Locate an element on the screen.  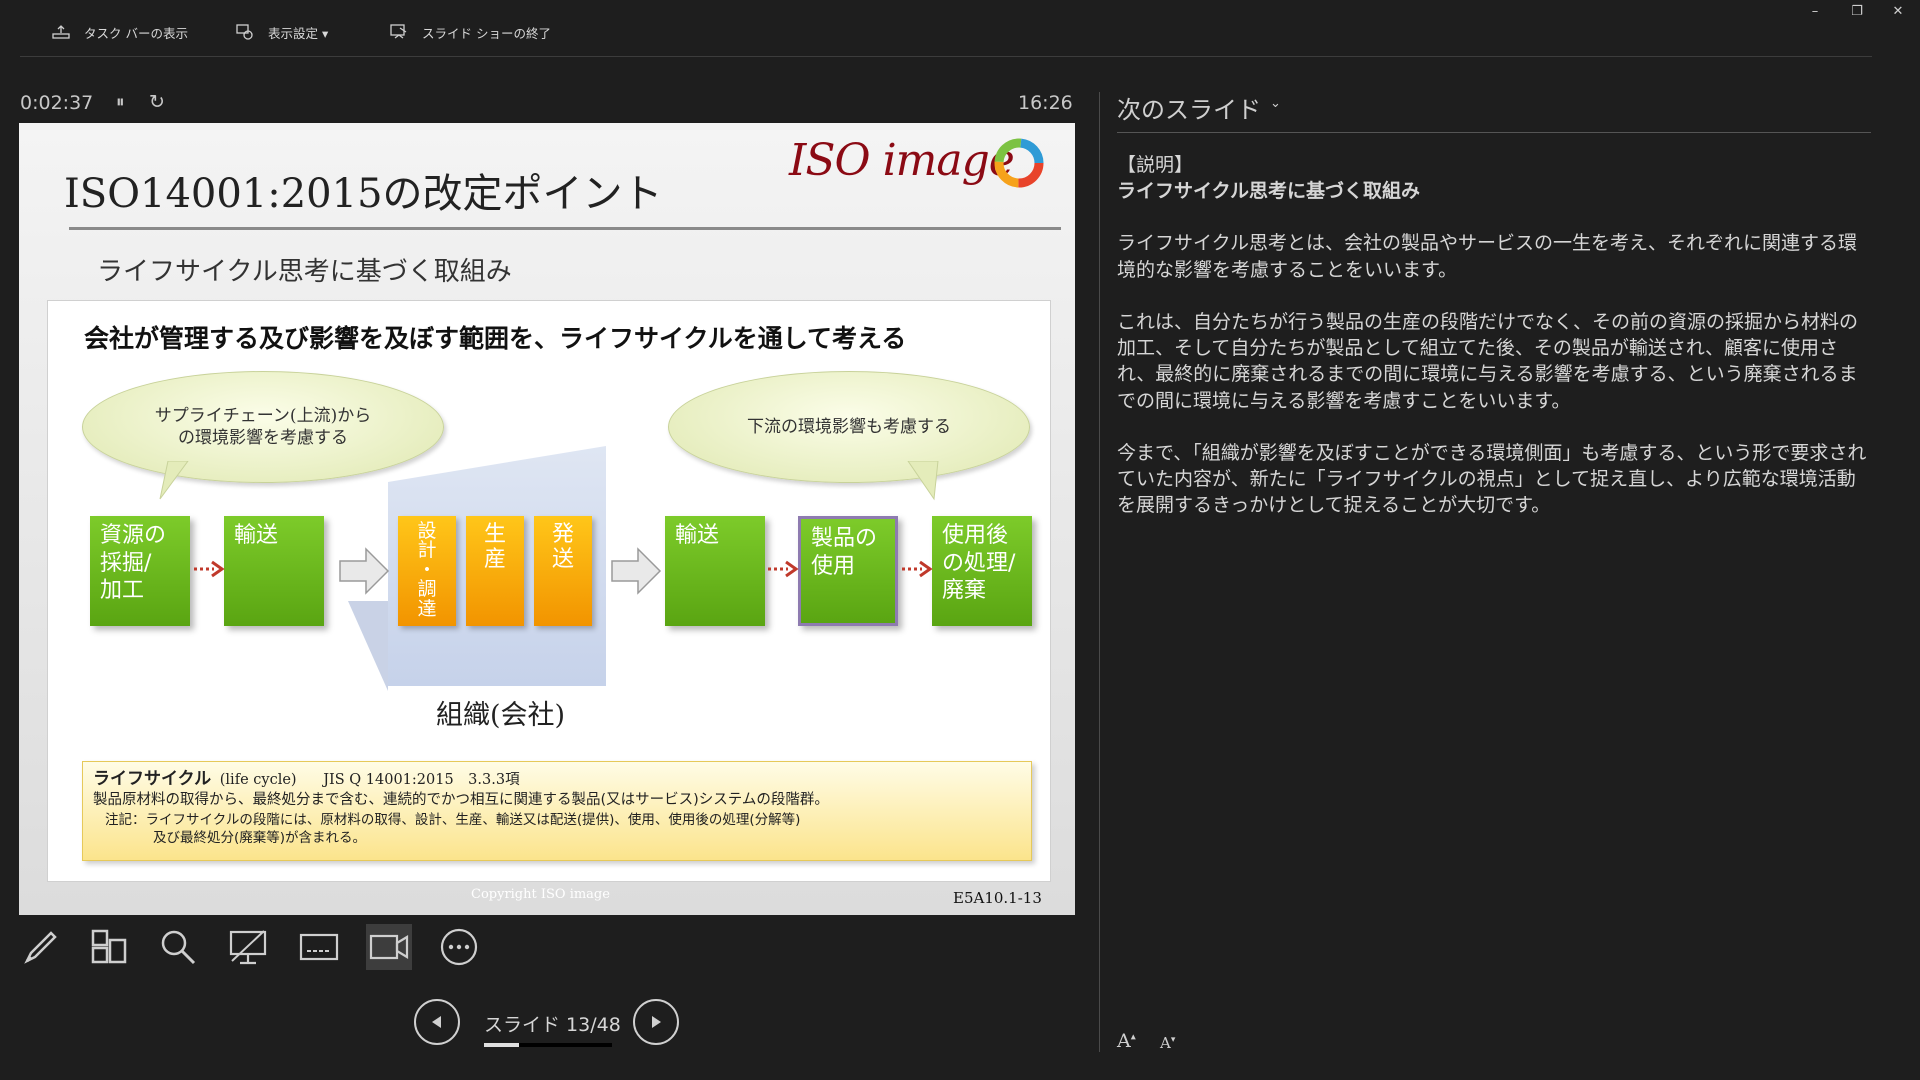
stage-transport-downstream: 輸送 is located at coordinates (715, 571).